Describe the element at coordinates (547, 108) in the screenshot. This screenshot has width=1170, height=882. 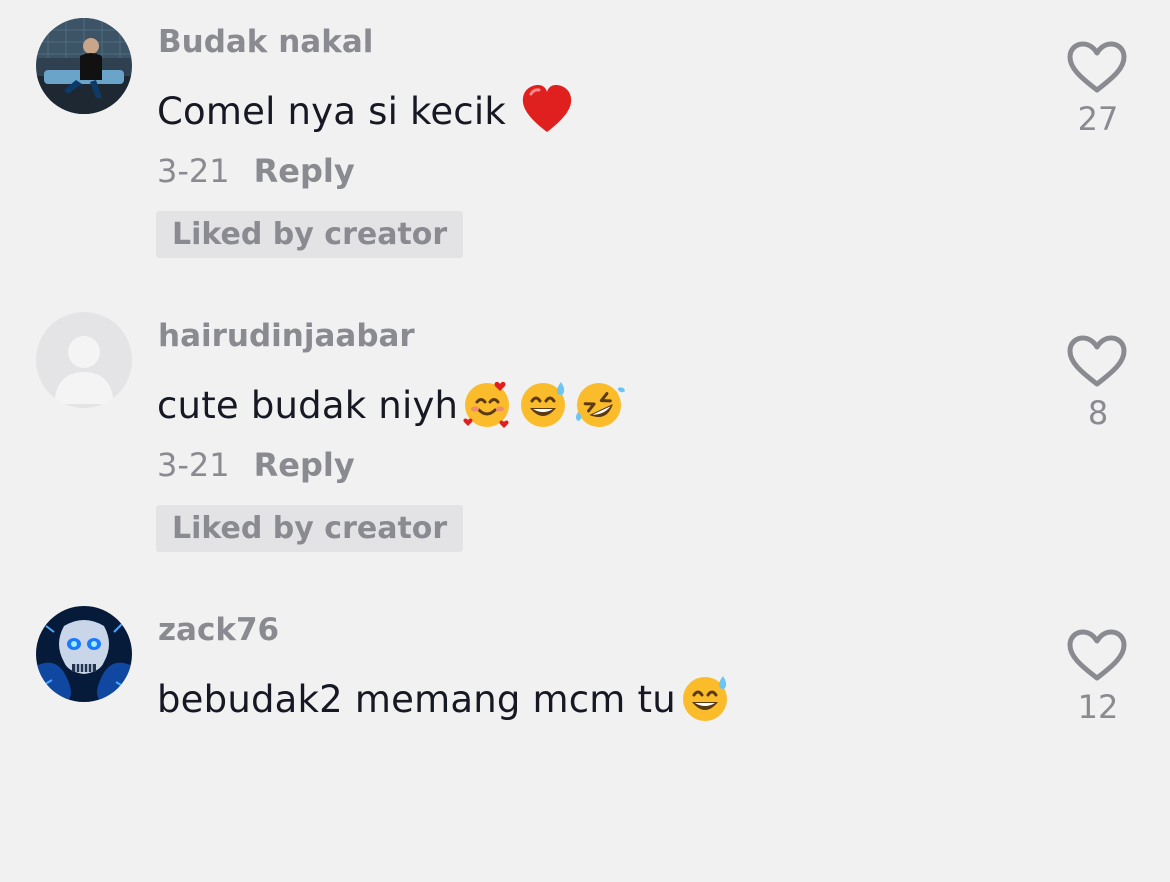
I see `red-heart-emoji-icon` at that location.